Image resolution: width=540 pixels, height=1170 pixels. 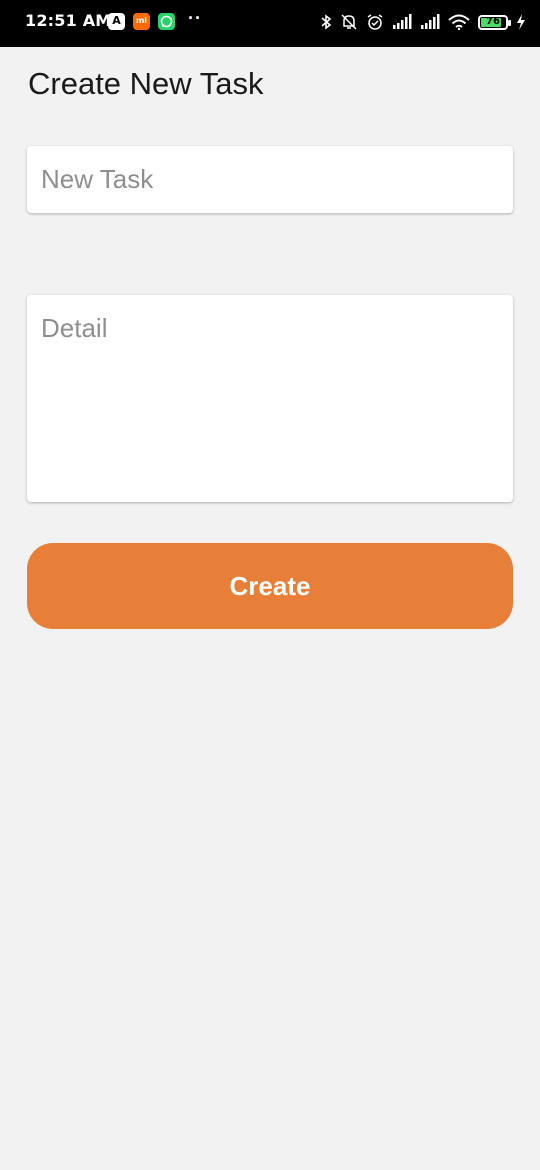 I want to click on system-icons: 76, so click(x=423, y=22).